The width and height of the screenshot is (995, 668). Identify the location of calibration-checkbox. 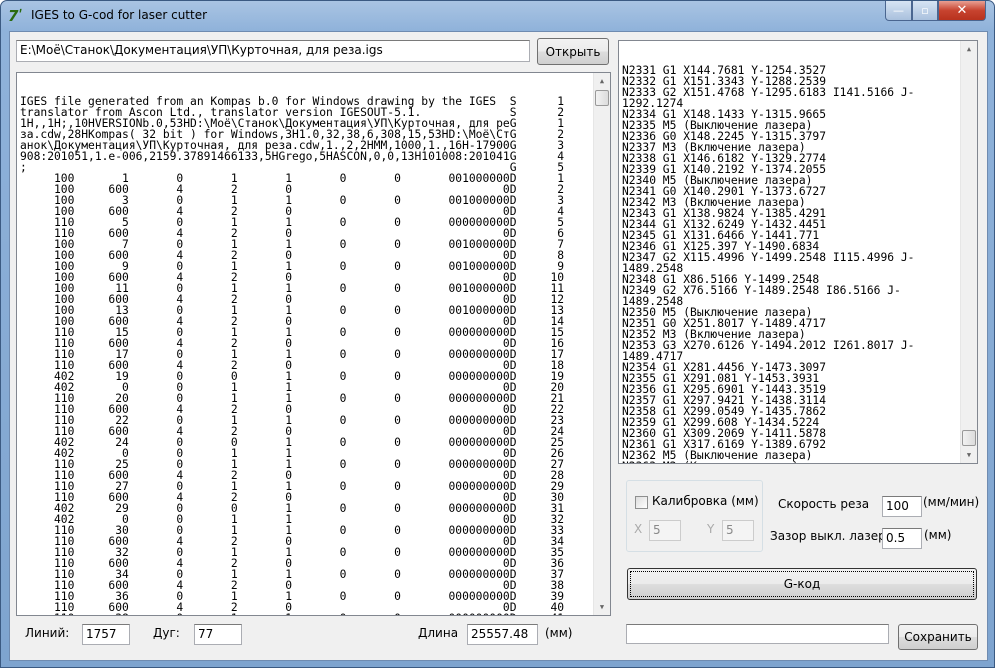
(641, 502).